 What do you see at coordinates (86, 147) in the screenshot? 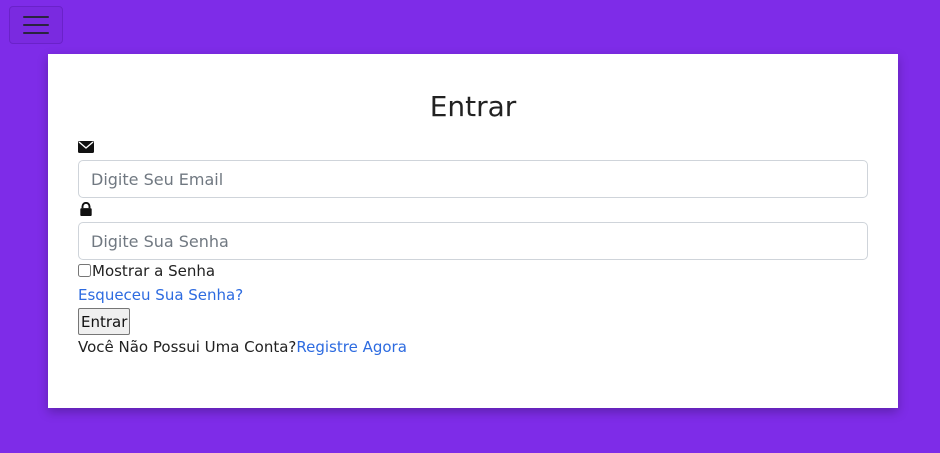
I see `envelope-icon` at bounding box center [86, 147].